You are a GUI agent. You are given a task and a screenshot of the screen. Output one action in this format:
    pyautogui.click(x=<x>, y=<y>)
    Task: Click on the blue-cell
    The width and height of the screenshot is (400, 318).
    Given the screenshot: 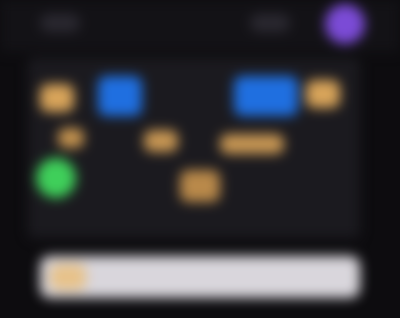 What is the action you would take?
    pyautogui.click(x=120, y=96)
    